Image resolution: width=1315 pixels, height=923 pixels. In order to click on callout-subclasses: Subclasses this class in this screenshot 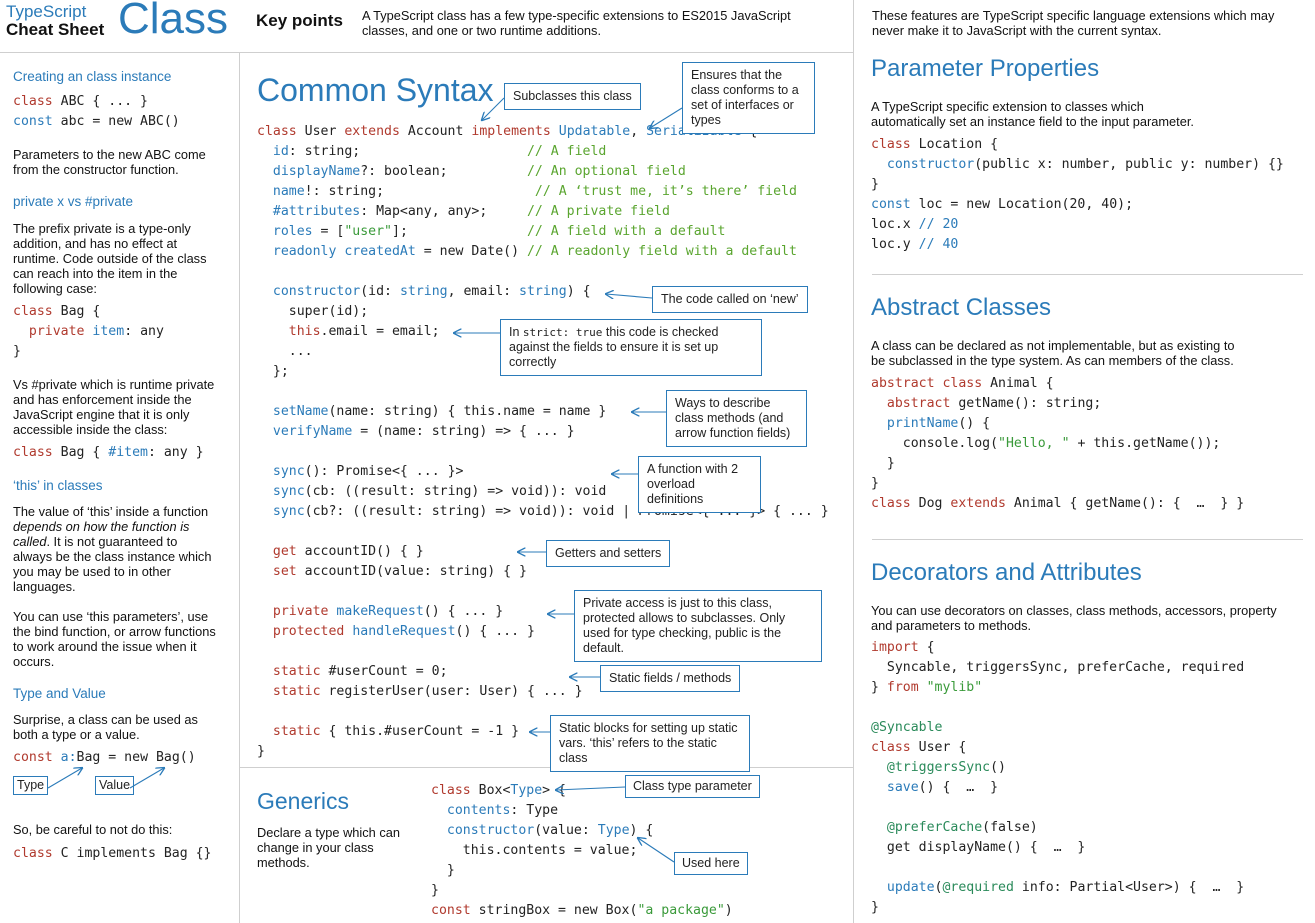, I will do `click(572, 96)`.